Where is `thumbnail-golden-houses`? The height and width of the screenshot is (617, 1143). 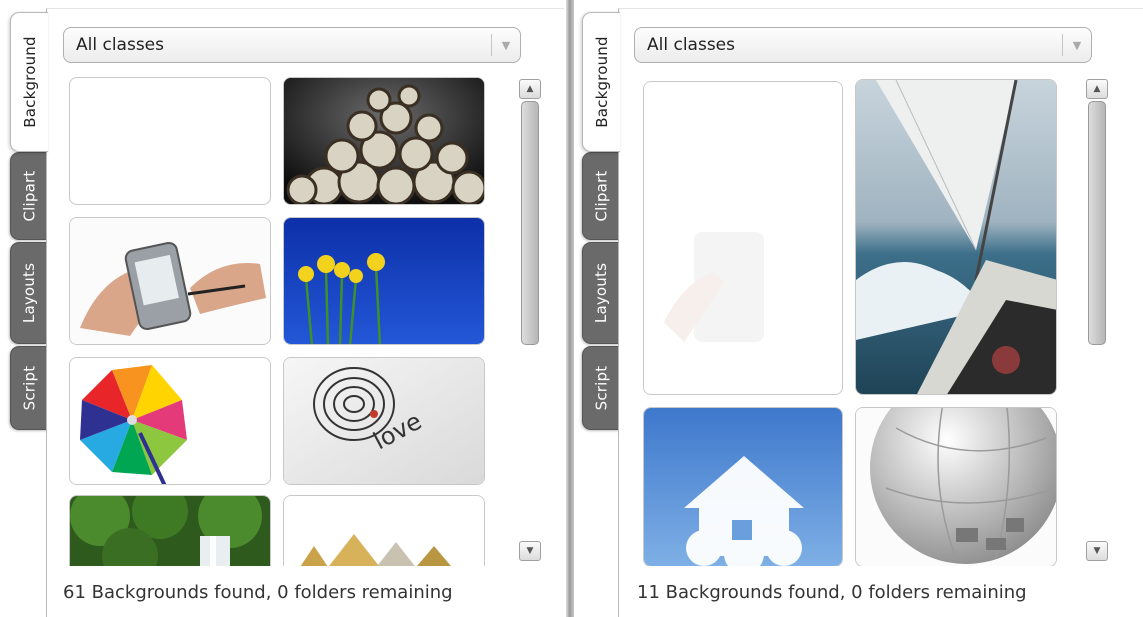
thumbnail-golden-houses is located at coordinates (384, 530).